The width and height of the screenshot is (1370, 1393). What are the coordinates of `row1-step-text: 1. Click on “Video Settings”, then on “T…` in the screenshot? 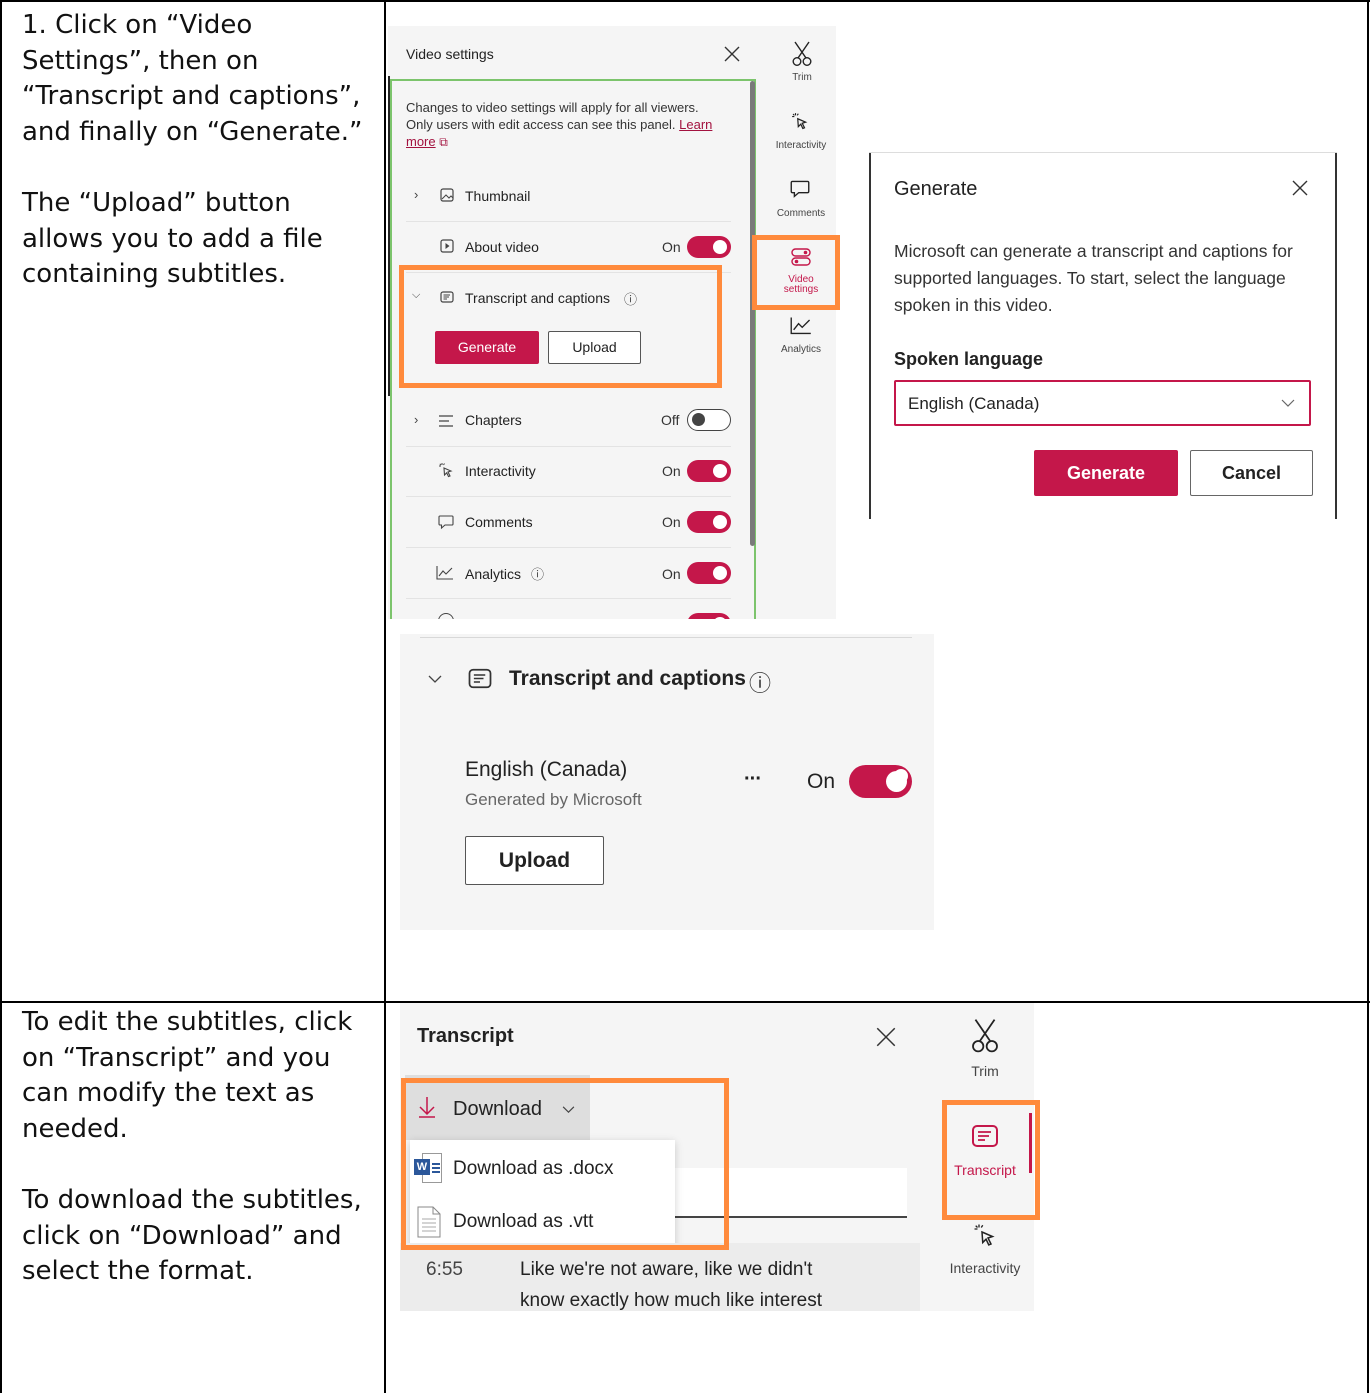 It's located at (192, 78).